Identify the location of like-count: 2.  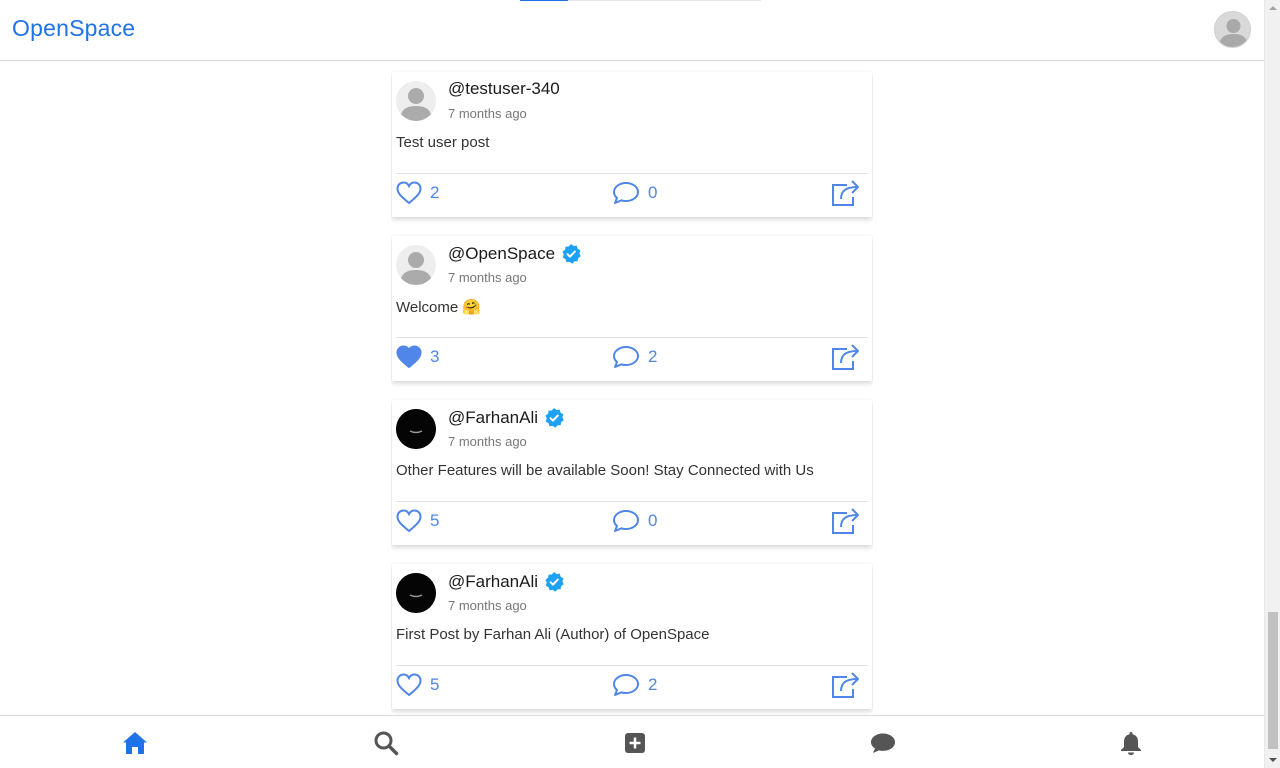
(435, 192).